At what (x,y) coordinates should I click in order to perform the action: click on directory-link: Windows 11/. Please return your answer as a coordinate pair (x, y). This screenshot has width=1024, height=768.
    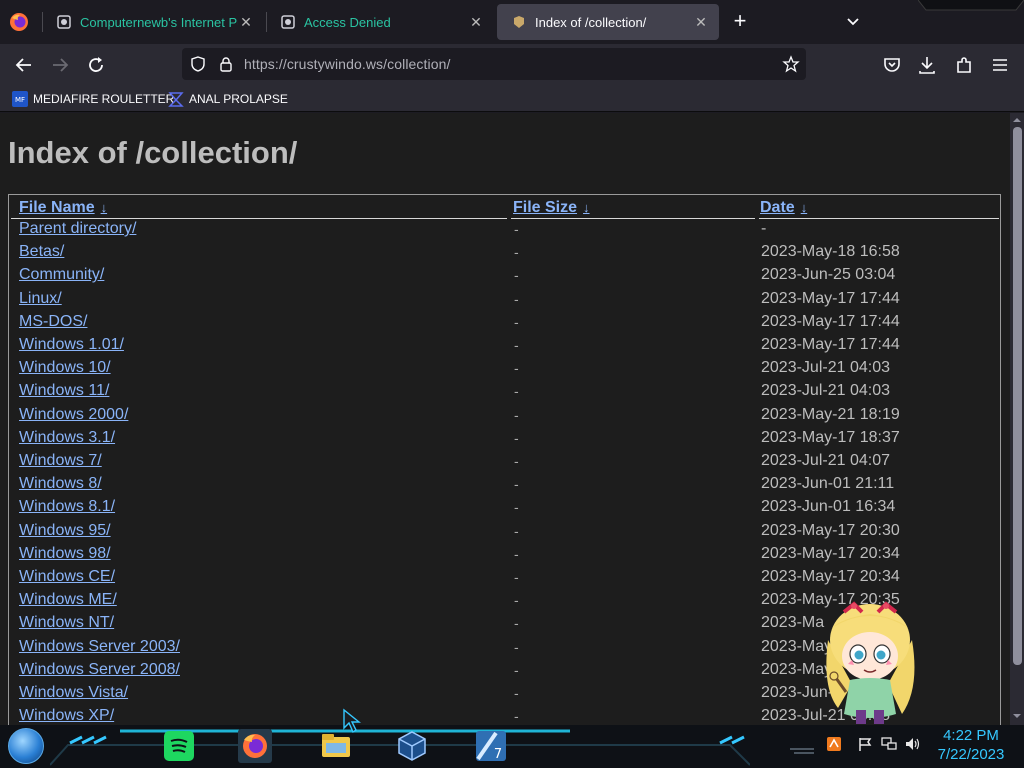
    Looking at the image, I should click on (64, 391).